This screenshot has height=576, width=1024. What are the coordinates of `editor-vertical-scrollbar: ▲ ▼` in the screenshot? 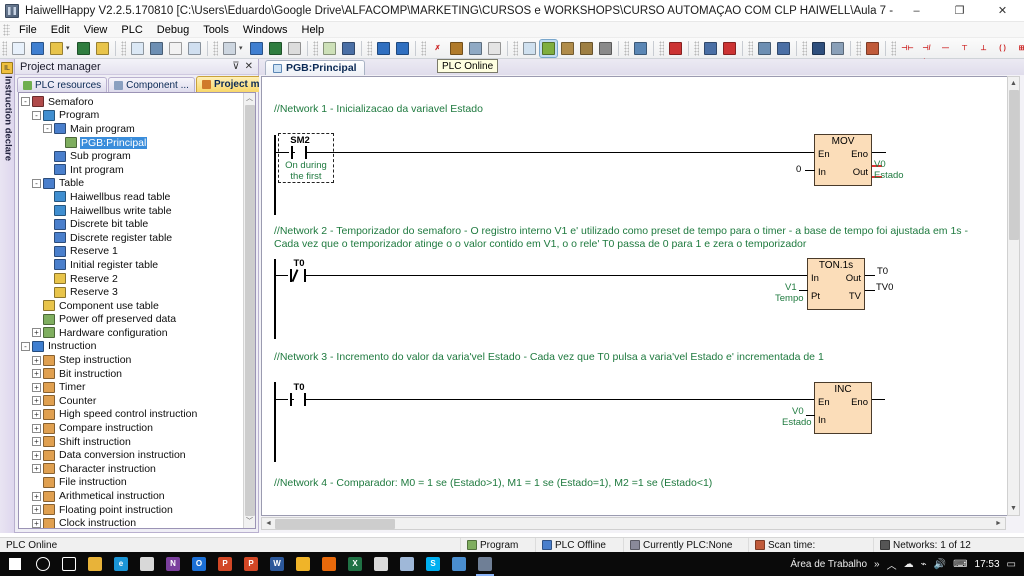 It's located at (1013, 296).